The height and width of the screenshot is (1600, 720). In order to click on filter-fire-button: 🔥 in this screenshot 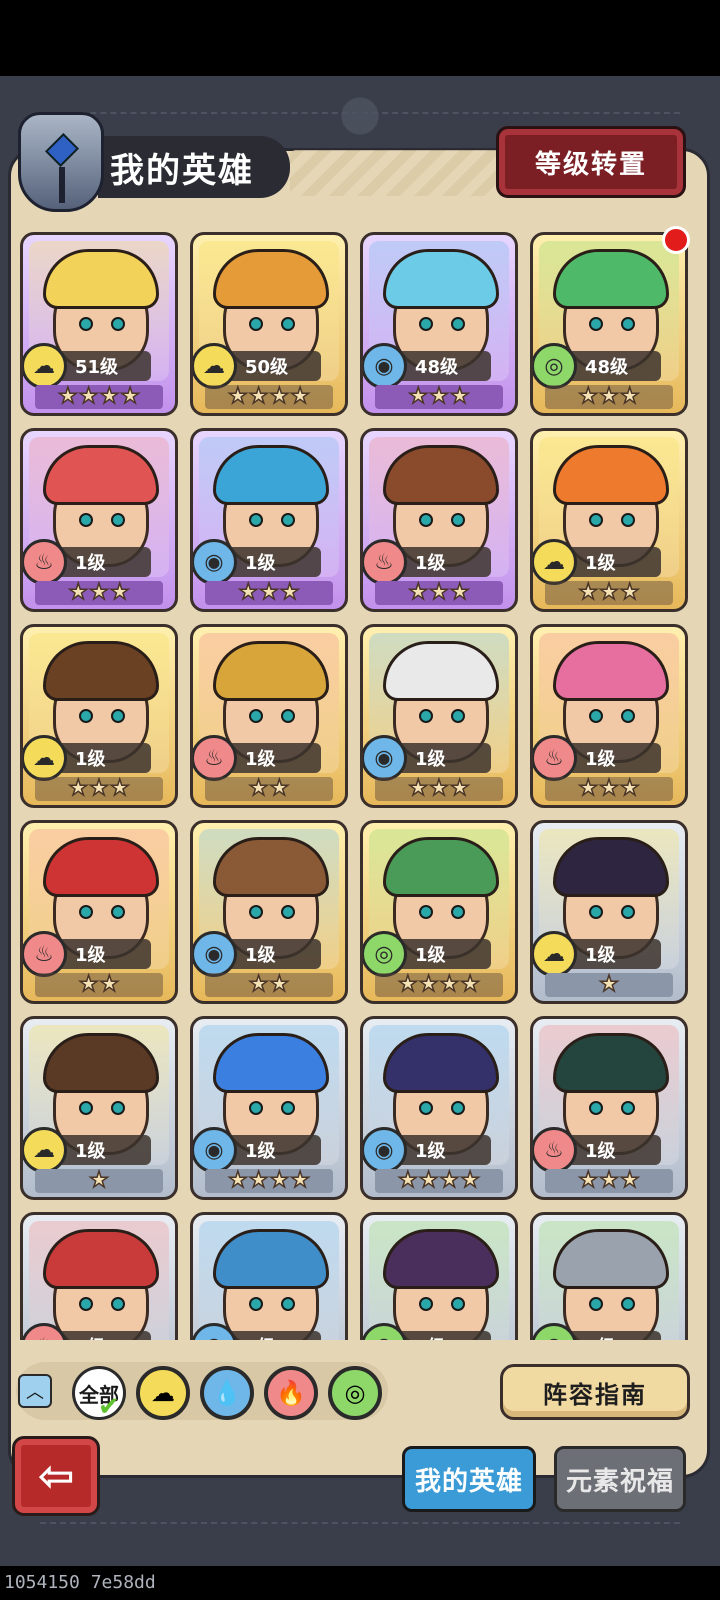, I will do `click(291, 1393)`.